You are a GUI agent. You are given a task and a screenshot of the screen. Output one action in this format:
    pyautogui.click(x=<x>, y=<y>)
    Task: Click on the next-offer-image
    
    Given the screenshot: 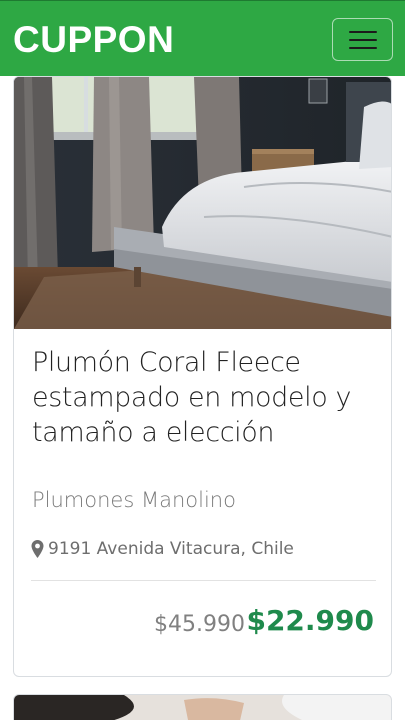 What is the action you would take?
    pyautogui.click(x=203, y=707)
    